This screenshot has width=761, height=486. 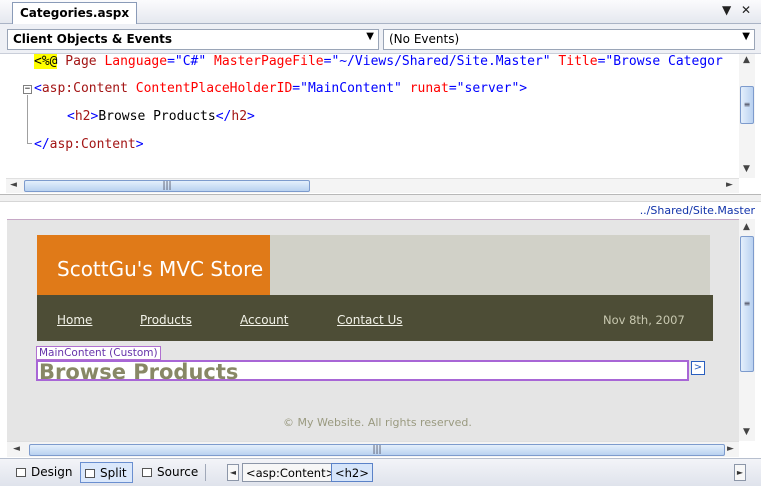 I want to click on val-placeholder-id: ="MainContent", so click(x=347, y=88).